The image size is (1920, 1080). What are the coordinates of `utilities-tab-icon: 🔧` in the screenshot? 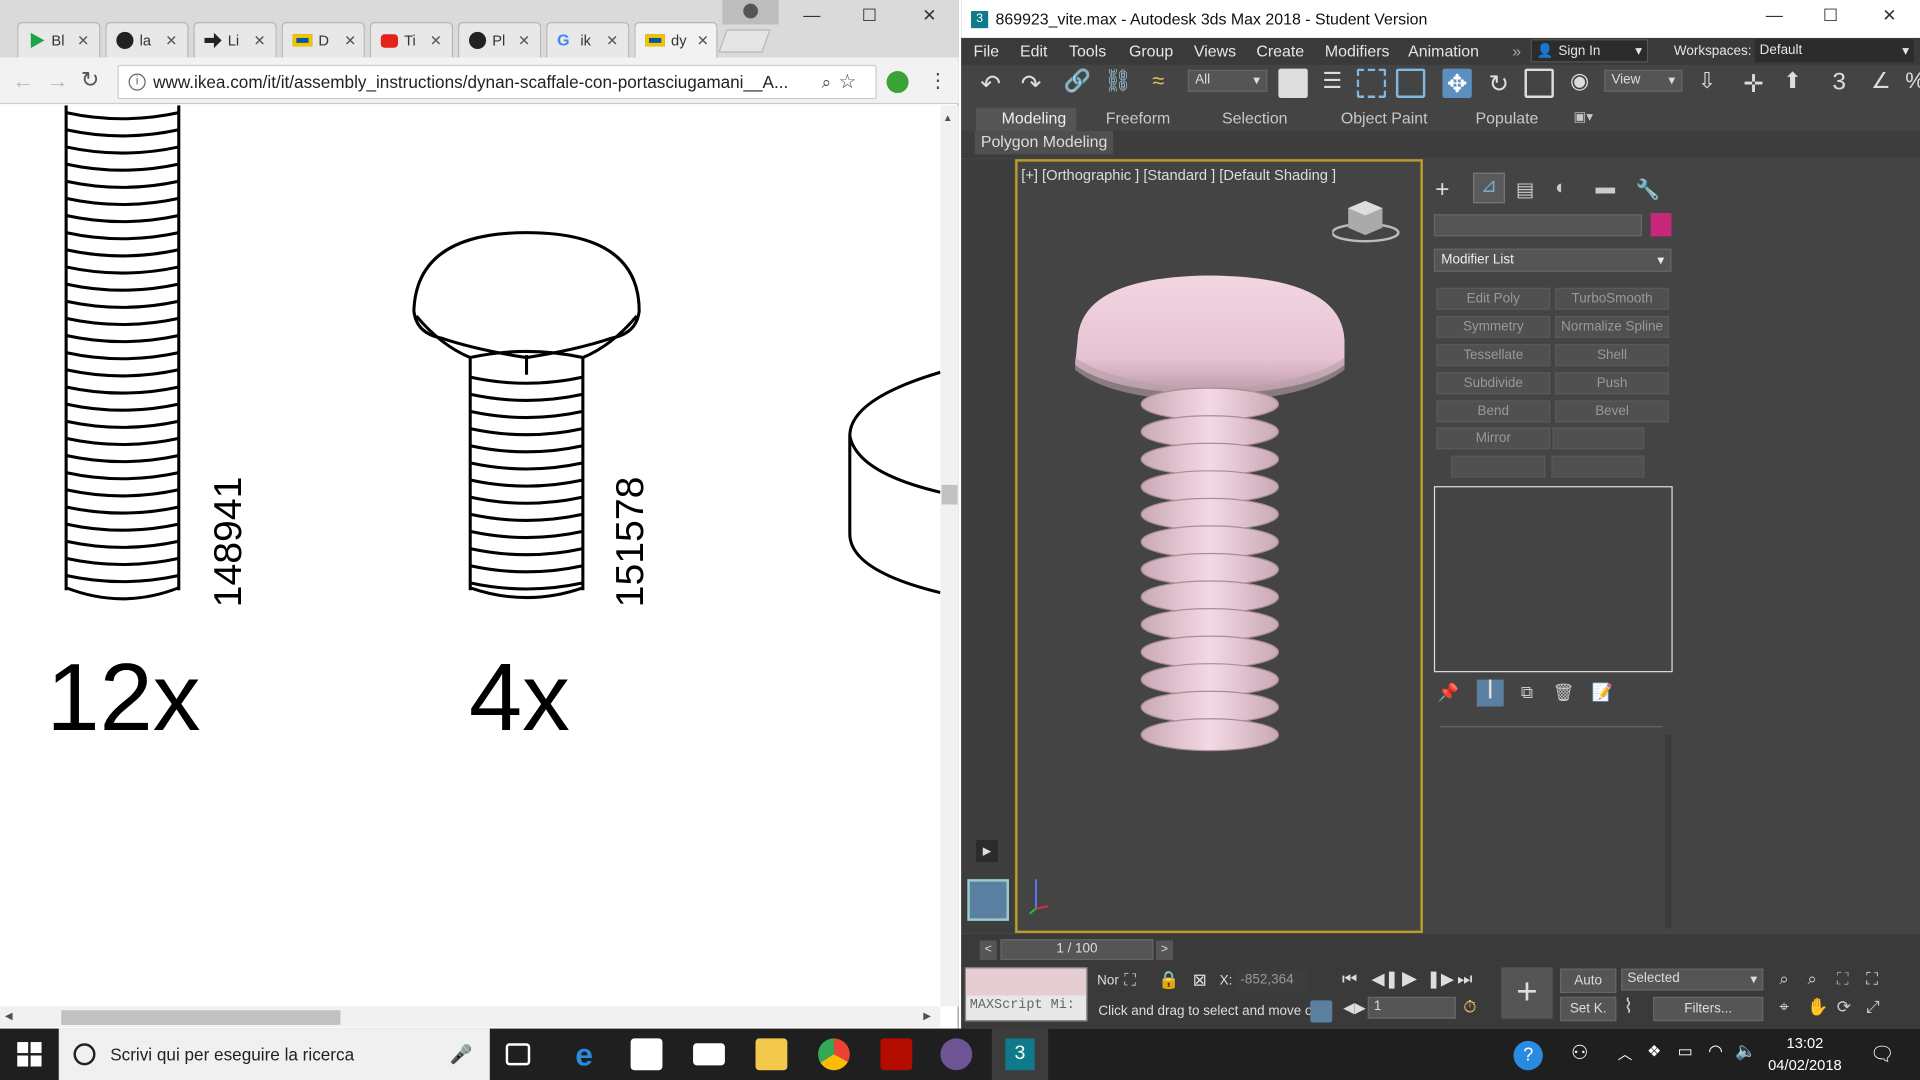 It's located at (1648, 190).